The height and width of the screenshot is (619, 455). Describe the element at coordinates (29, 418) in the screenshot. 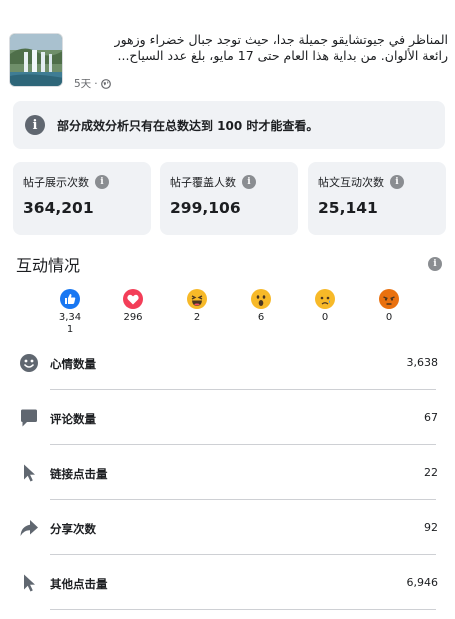

I see `comment-icon` at that location.